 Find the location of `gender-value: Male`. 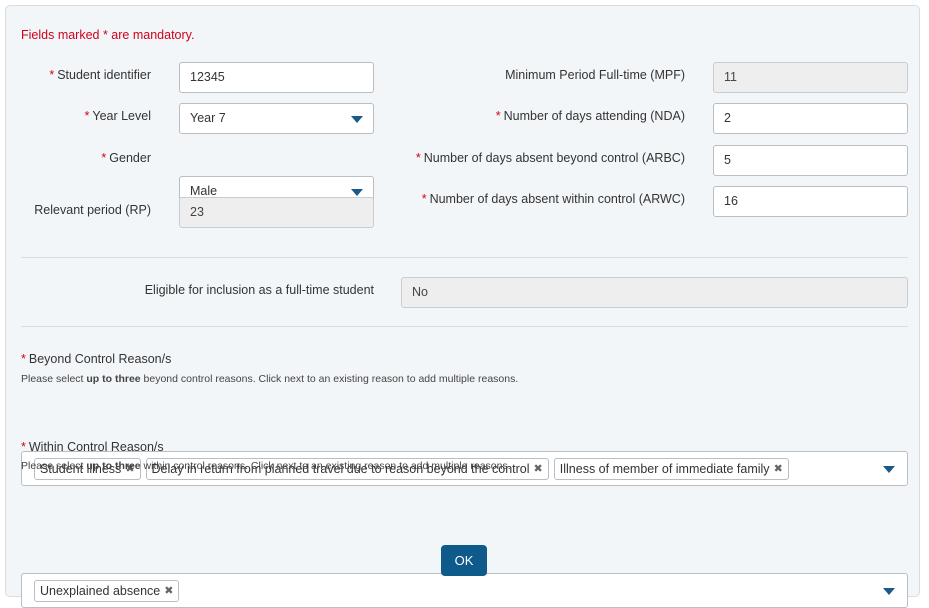

gender-value: Male is located at coordinates (204, 191).